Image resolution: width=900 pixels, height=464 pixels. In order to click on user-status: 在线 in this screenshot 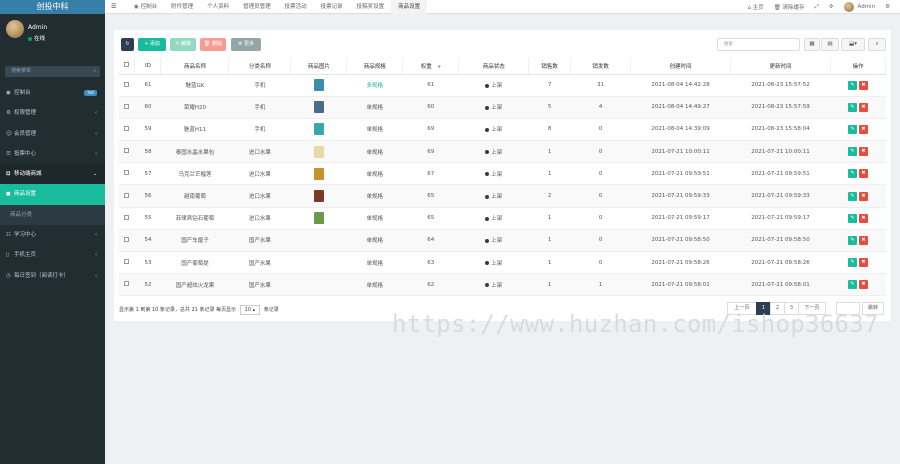, I will do `click(36, 38)`.